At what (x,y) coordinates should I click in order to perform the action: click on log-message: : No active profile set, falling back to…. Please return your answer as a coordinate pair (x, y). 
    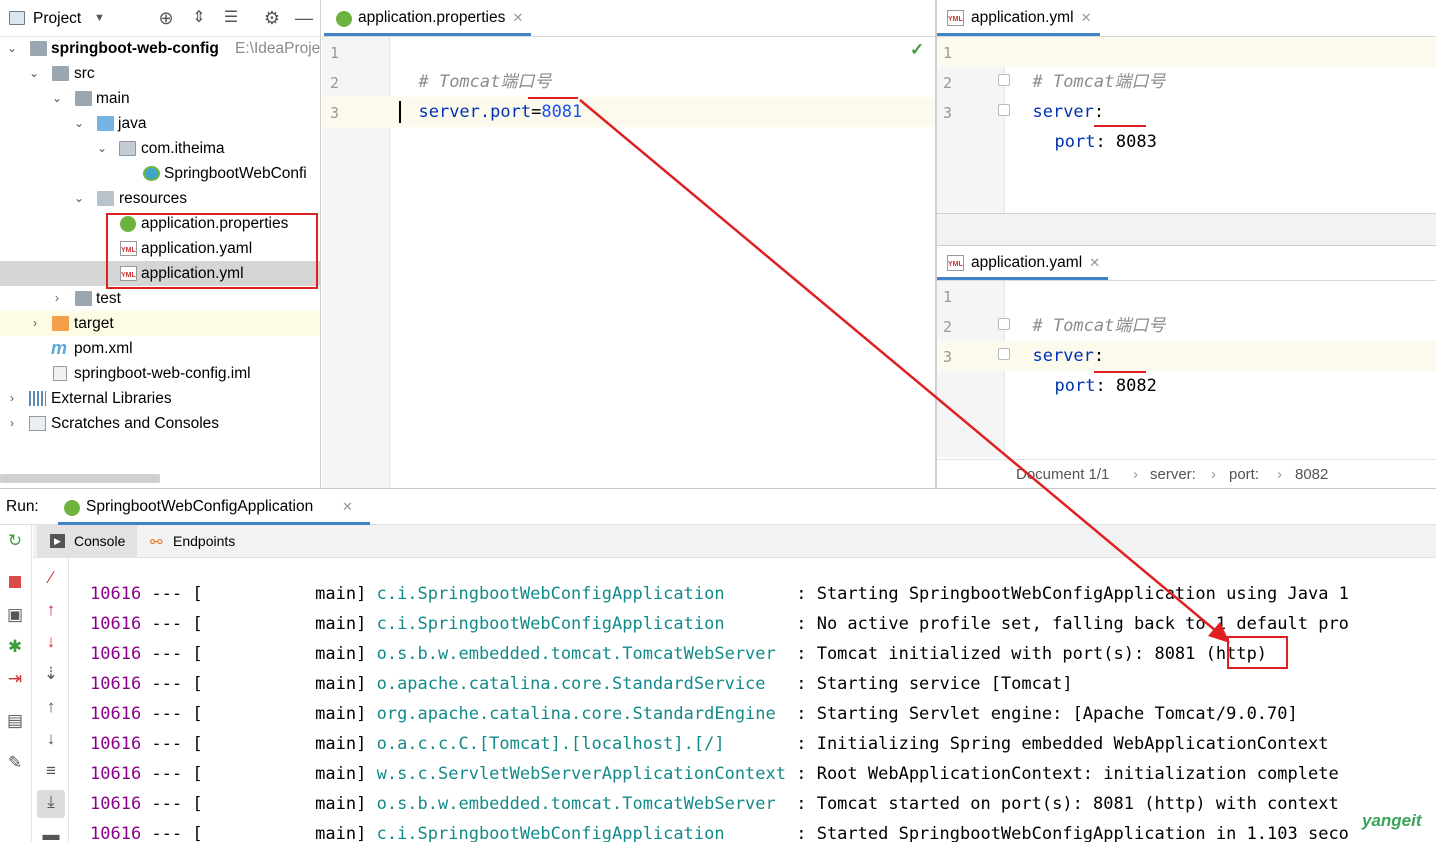
    Looking at the image, I should click on (1067, 624).